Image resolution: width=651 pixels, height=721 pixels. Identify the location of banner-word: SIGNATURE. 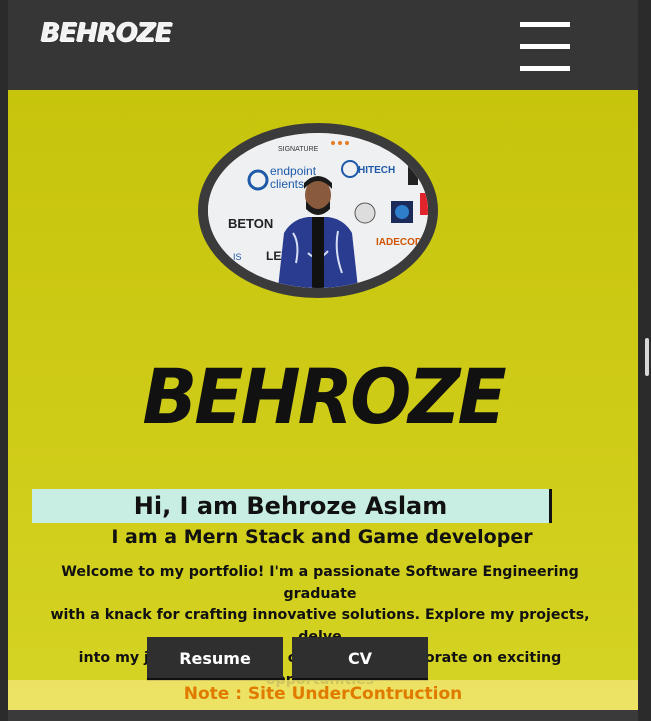
(298, 149).